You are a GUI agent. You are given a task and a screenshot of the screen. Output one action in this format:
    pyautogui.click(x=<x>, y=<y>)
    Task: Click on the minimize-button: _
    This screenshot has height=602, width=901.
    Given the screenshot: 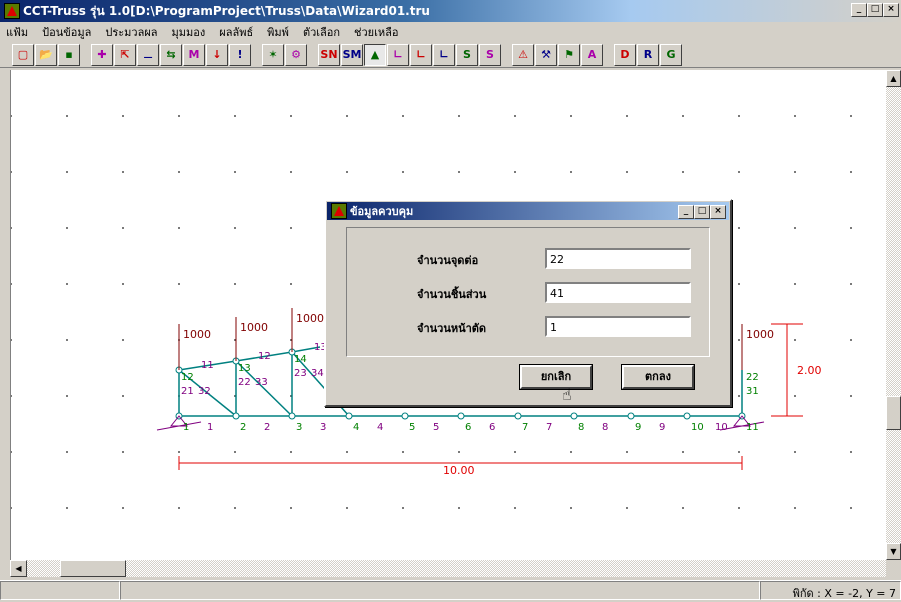 What is the action you would take?
    pyautogui.click(x=859, y=10)
    